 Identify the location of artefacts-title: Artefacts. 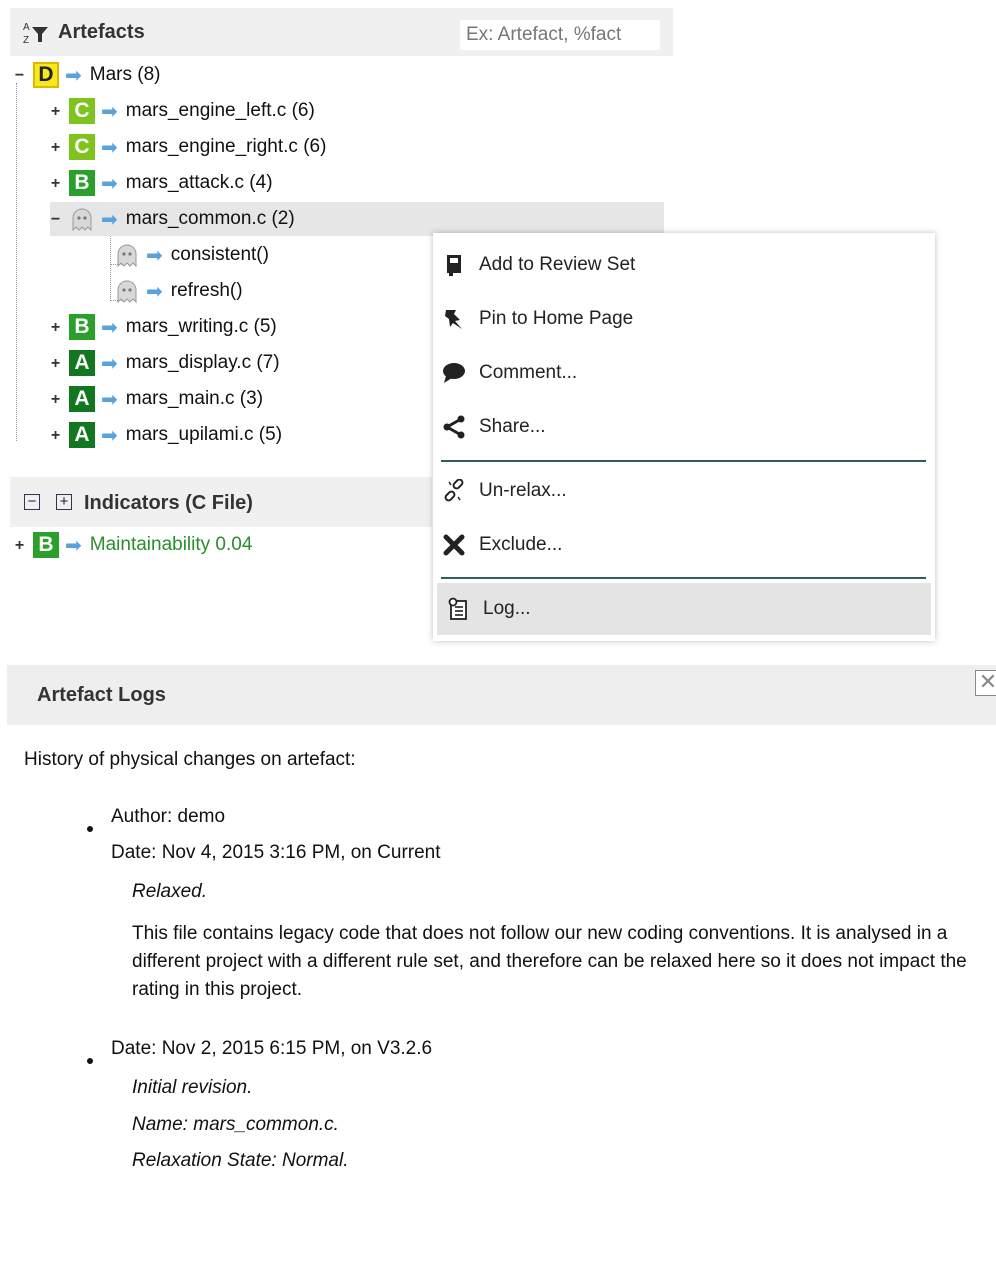
(101, 32).